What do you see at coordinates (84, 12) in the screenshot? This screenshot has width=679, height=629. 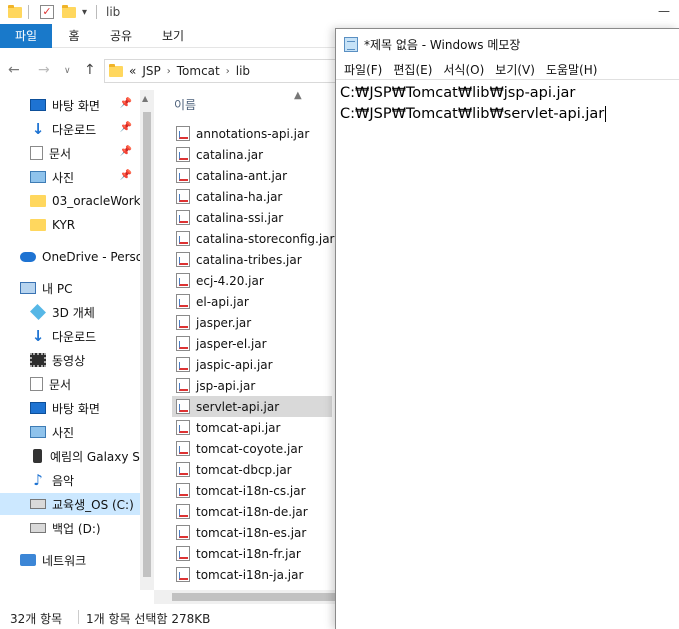 I see `customize-toolbar-icon: ▾` at bounding box center [84, 12].